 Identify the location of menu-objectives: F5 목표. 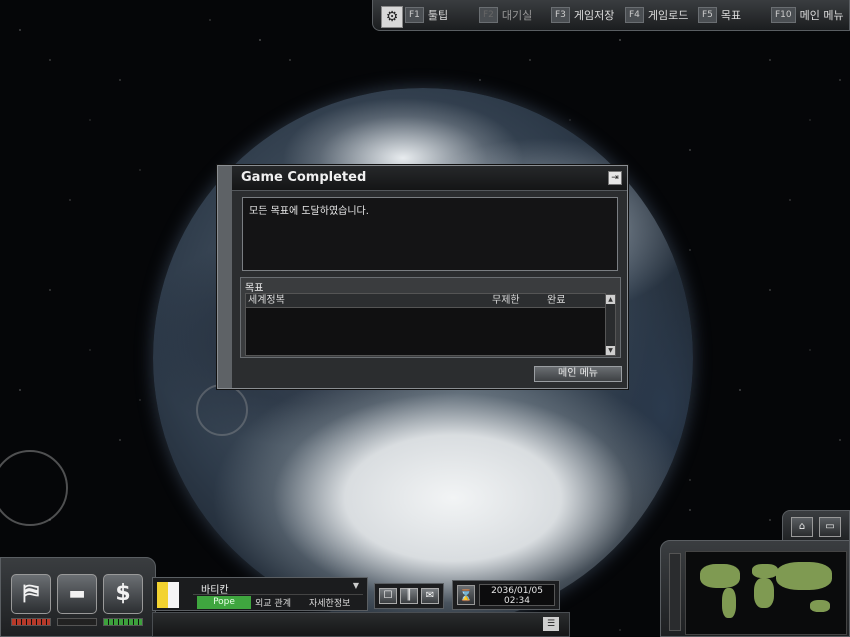
(719, 15).